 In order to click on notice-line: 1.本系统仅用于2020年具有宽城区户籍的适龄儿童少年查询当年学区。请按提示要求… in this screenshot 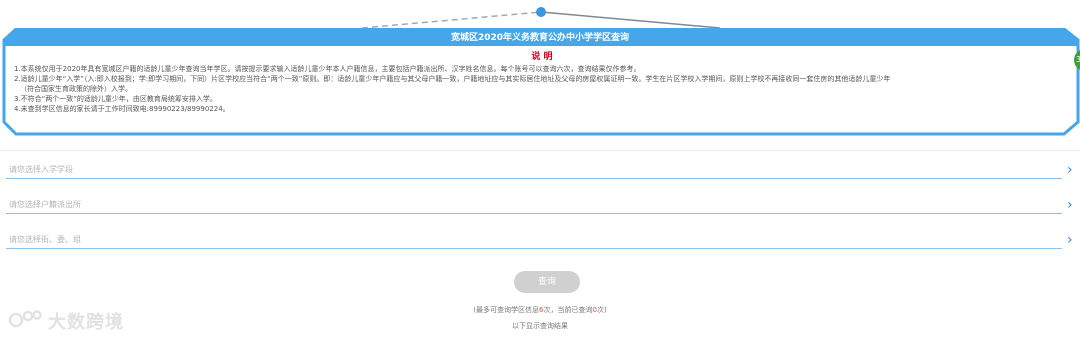, I will do `click(327, 69)`.